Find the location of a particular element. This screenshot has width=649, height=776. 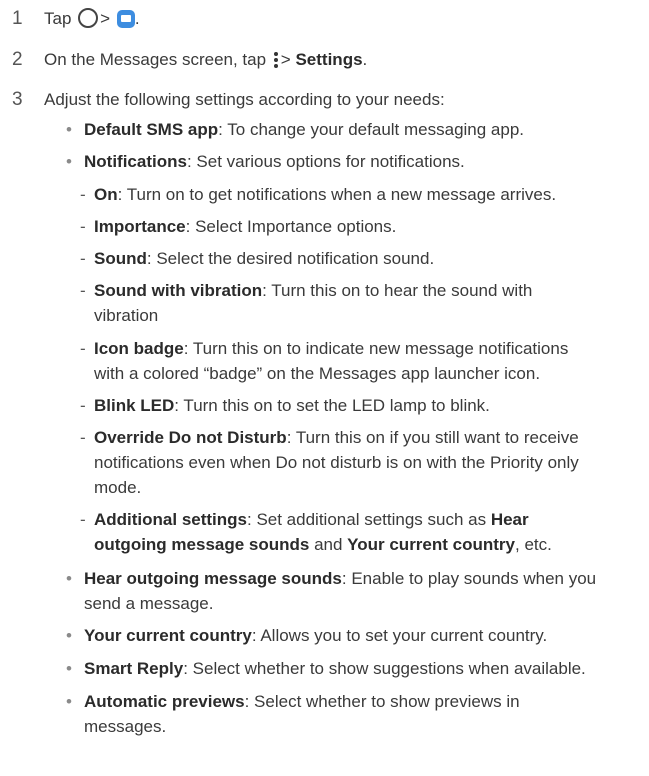

home-circle-icon is located at coordinates (88, 18).